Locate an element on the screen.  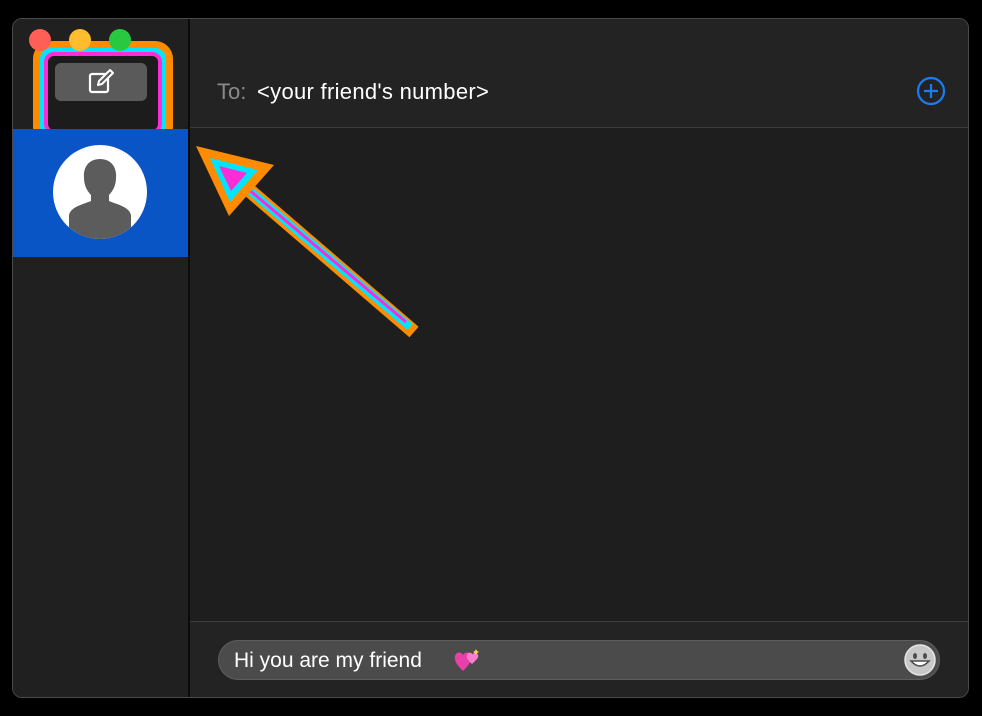
zoom-window-button is located at coordinates (120, 40).